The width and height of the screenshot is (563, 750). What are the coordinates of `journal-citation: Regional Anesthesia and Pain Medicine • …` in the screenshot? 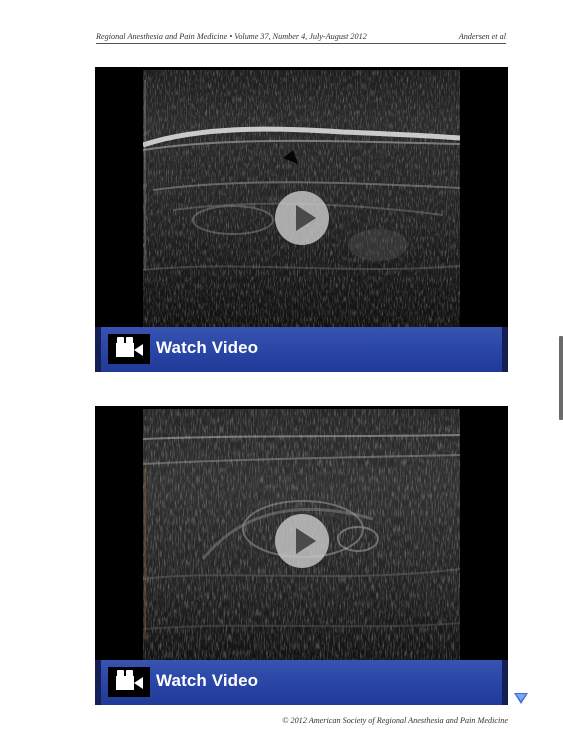 It's located at (231, 36).